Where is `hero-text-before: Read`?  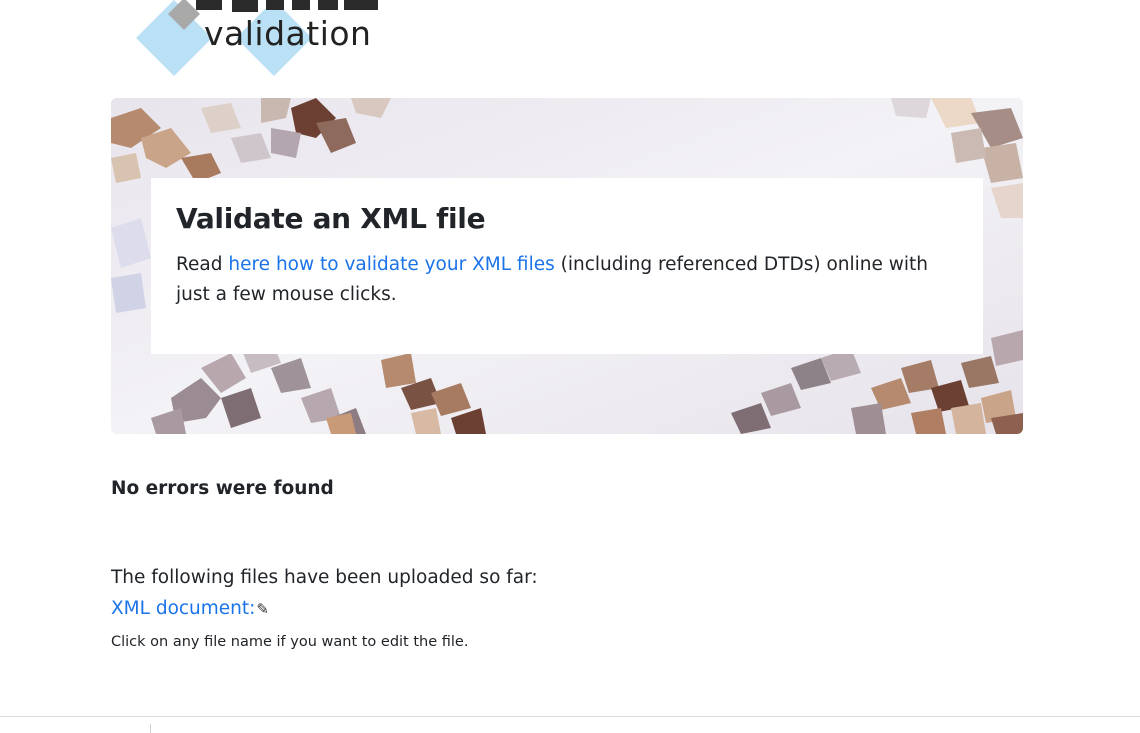
hero-text-before: Read is located at coordinates (202, 264).